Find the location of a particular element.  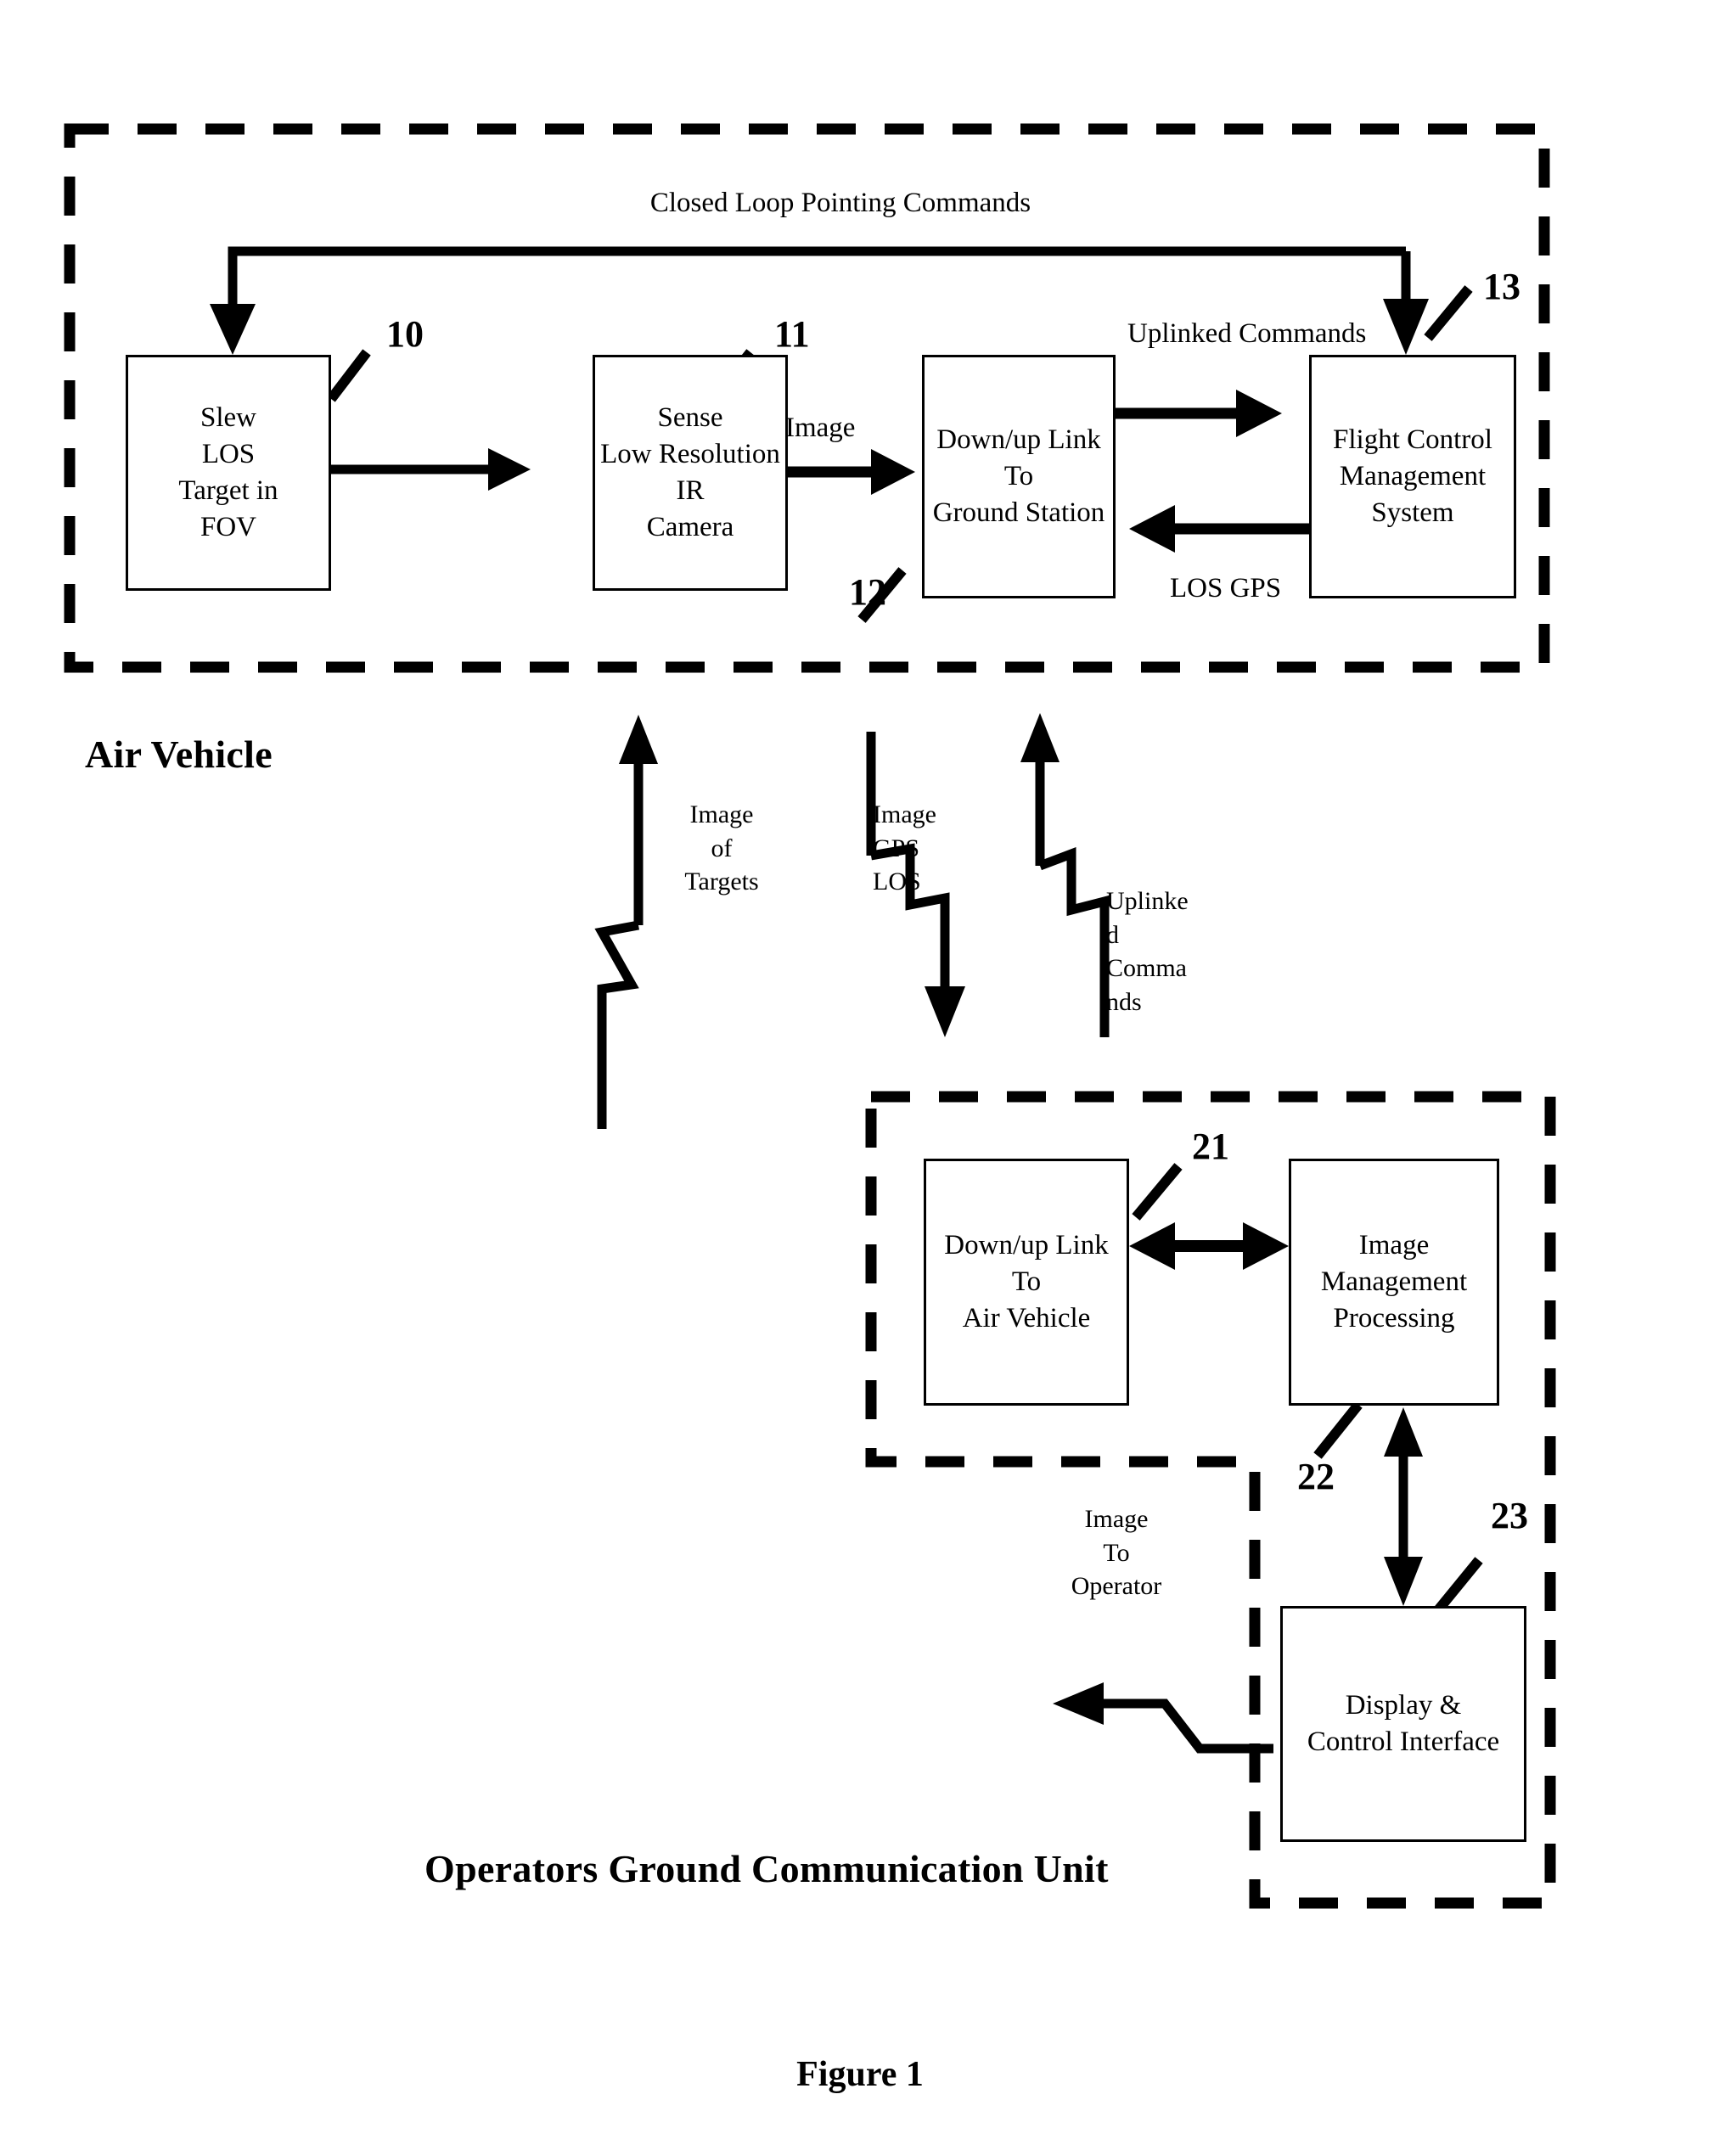

imagemgmt-to-display-arrow is located at coordinates (1403, 1506).